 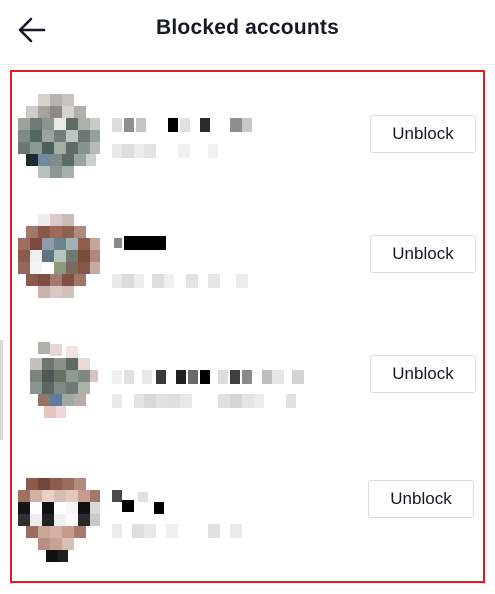 What do you see at coordinates (247, 27) in the screenshot?
I see `page-title: Blocked accounts` at bounding box center [247, 27].